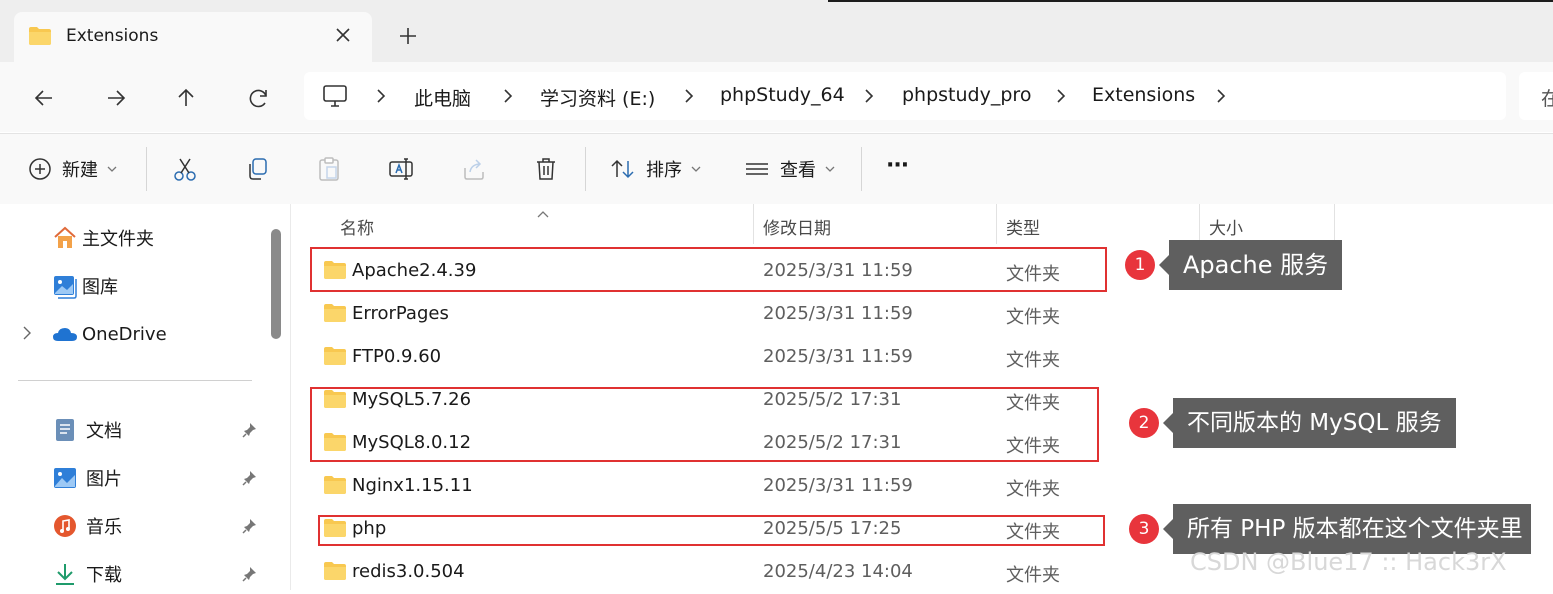 This screenshot has width=1553, height=594. What do you see at coordinates (145, 397) in the screenshot?
I see `navigation-pane: 主文件夹 图库 OneDrive 文档 图片 音乐 下载` at bounding box center [145, 397].